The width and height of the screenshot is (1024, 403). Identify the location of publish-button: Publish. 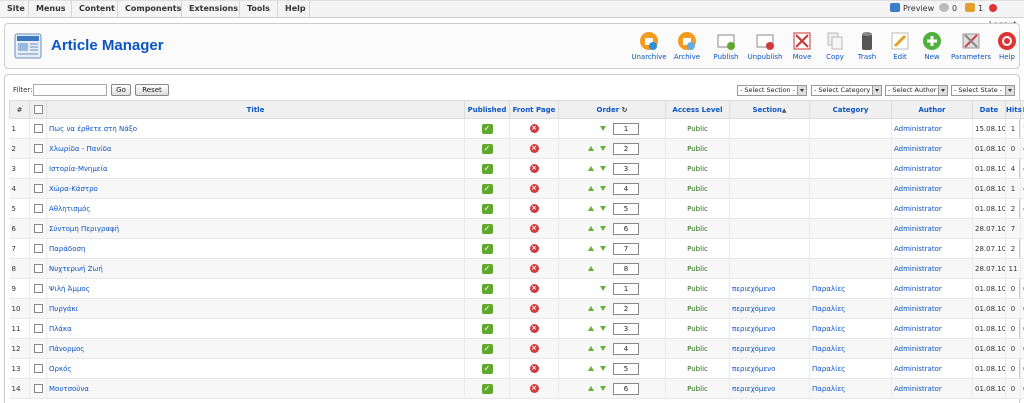
(726, 48).